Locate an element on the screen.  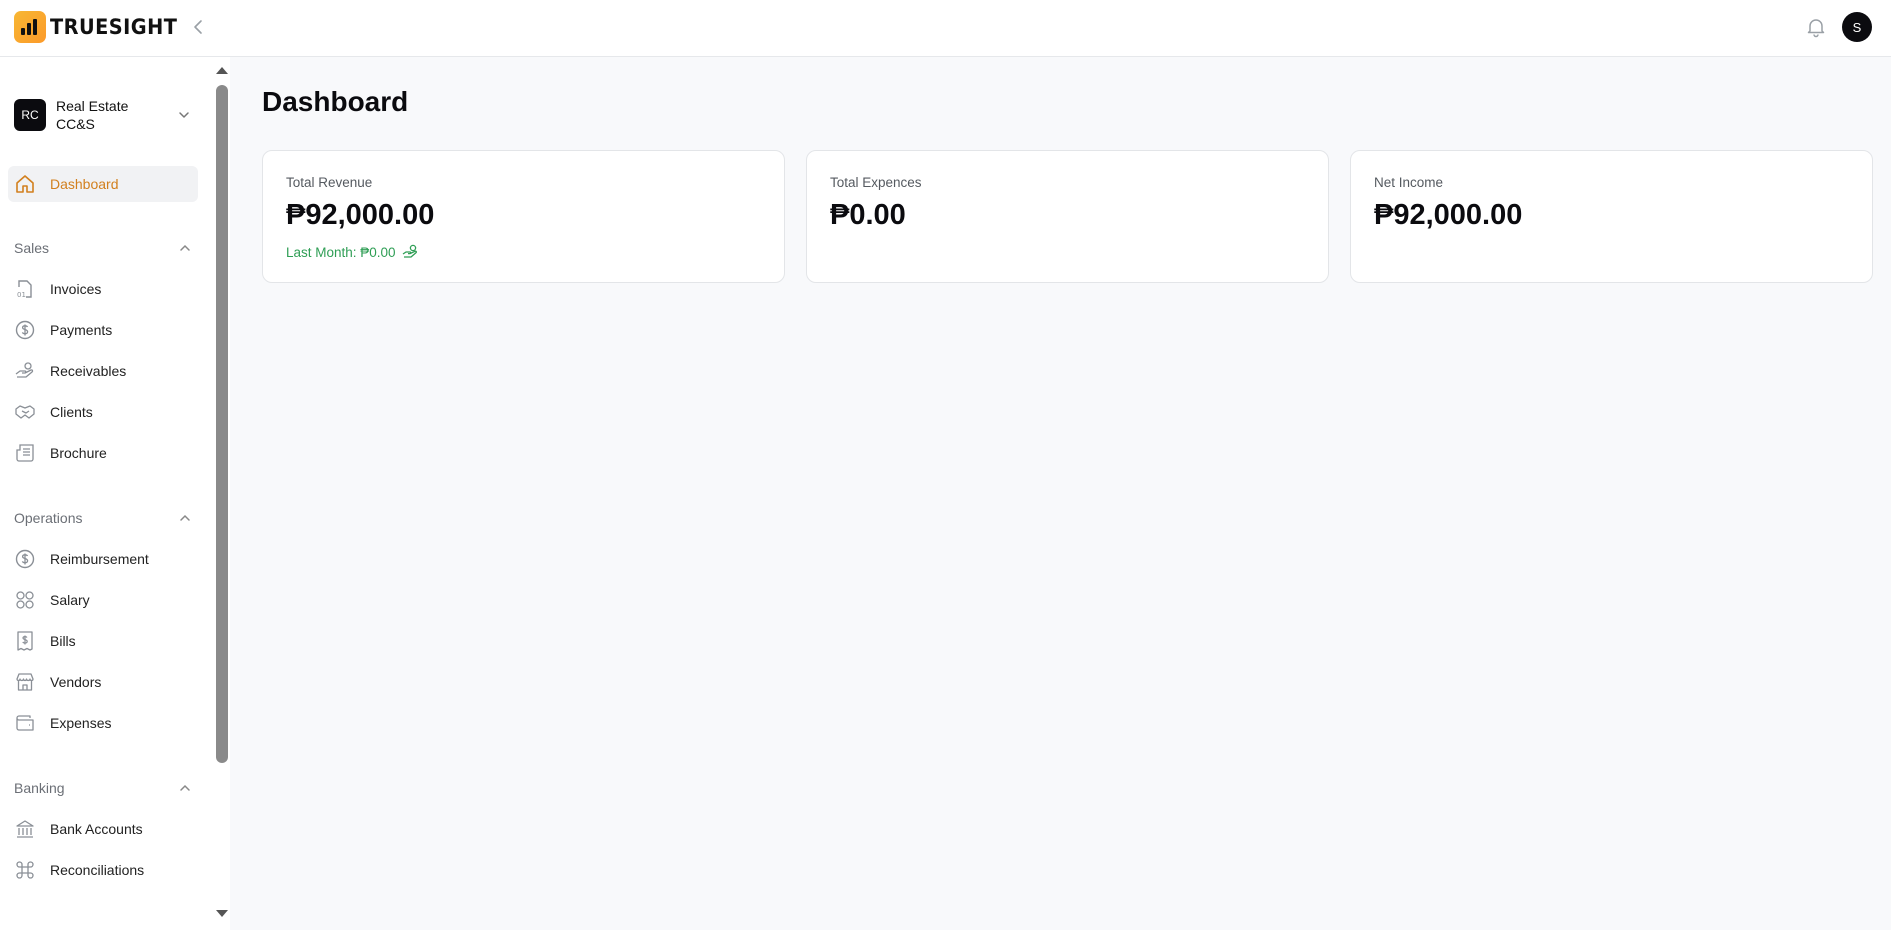
sidebar-item-label: Vendors is located at coordinates (76, 682).